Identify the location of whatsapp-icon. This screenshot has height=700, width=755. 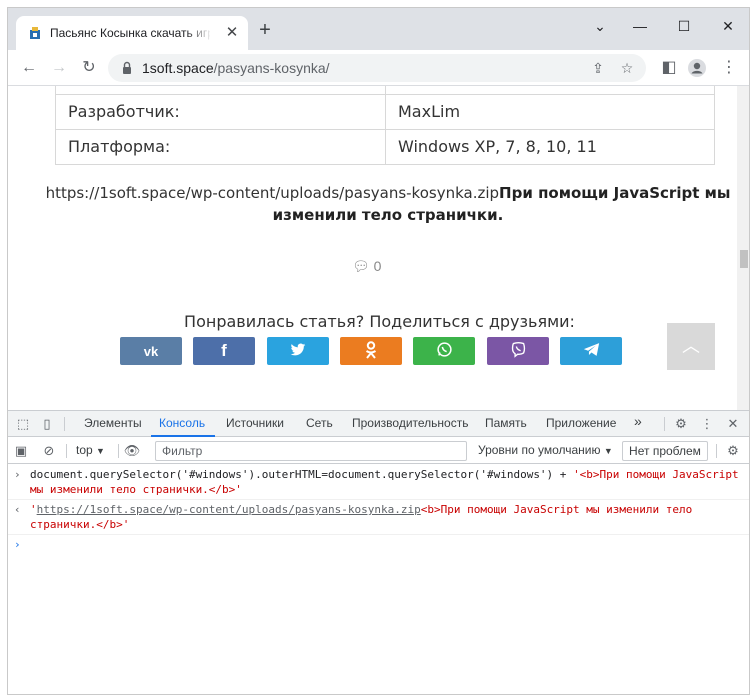
(444, 351).